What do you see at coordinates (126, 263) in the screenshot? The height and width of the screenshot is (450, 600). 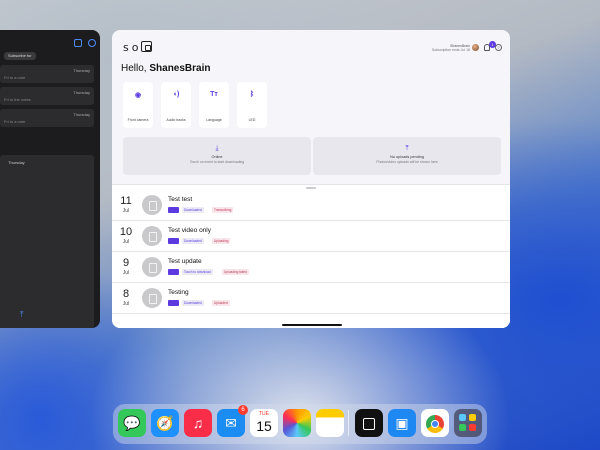 I see `event-day: 9` at bounding box center [126, 263].